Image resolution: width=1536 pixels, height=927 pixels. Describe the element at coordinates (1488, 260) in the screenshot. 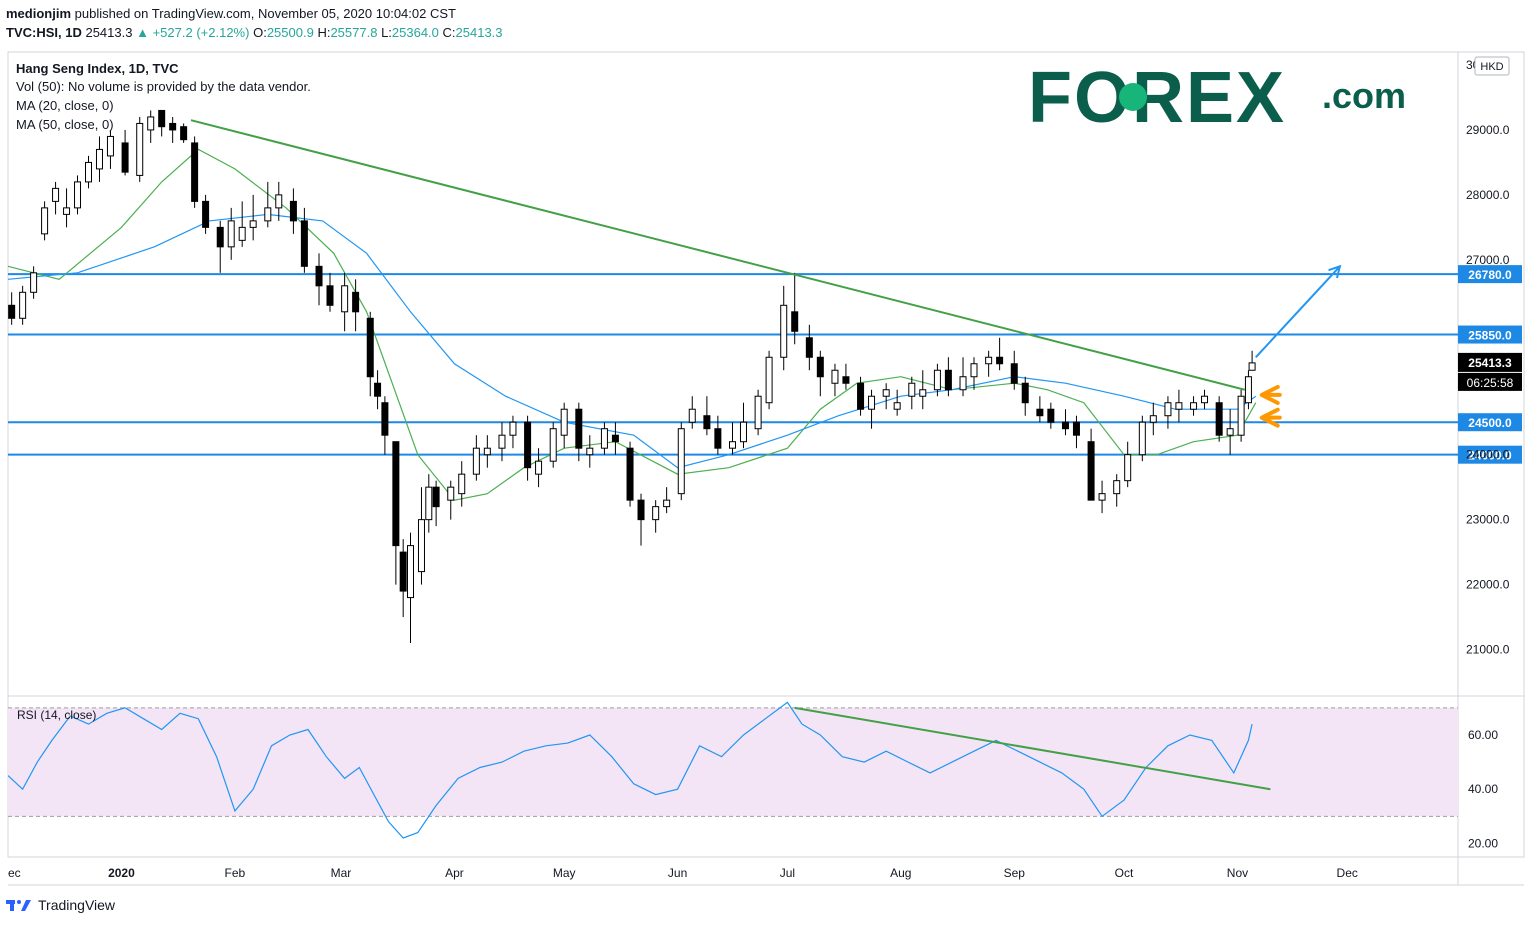

I see `price-tick-label: 27000.0` at that location.